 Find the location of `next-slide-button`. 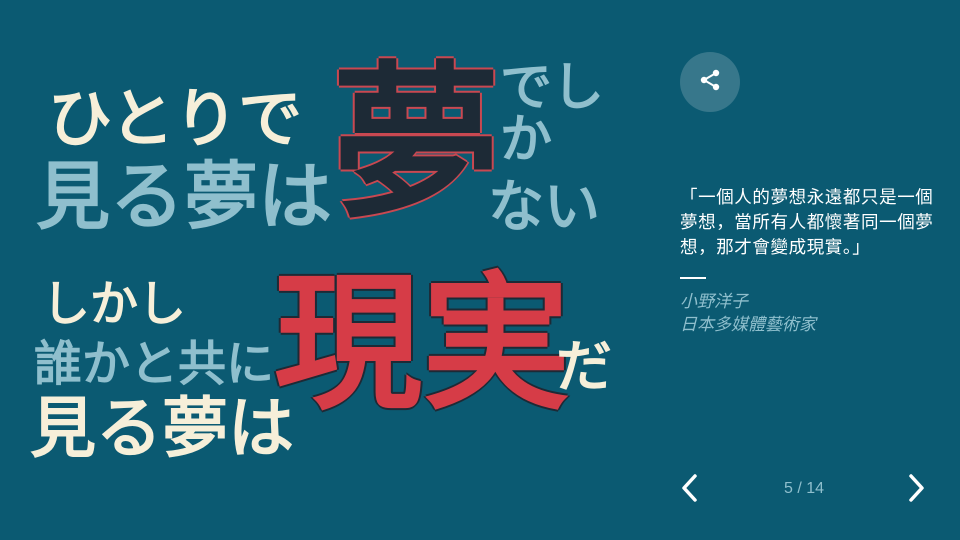

next-slide-button is located at coordinates (916, 490).